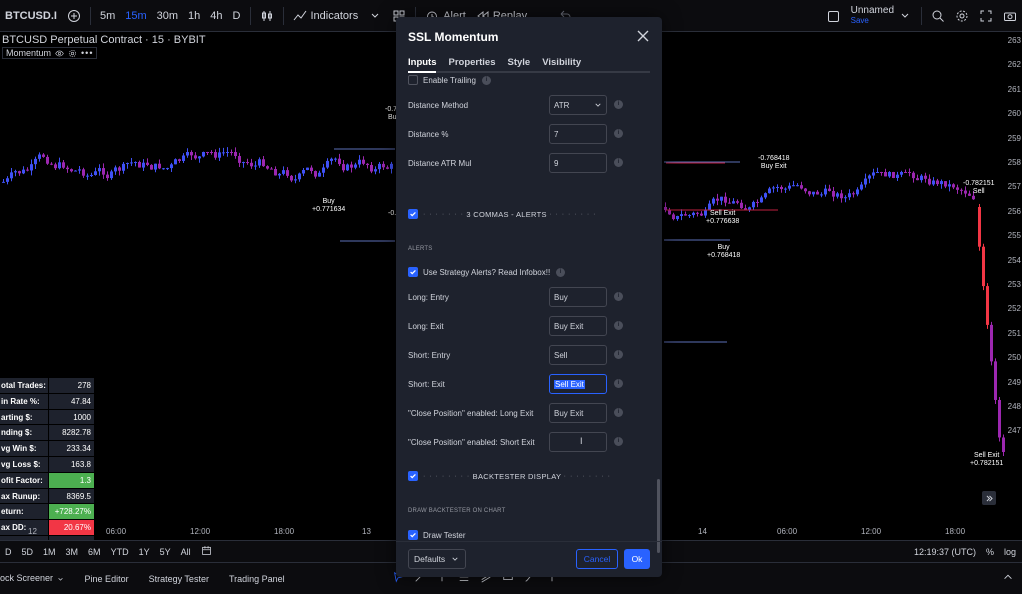 The image size is (1022, 594). I want to click on range-3m: 3M, so click(72, 552).